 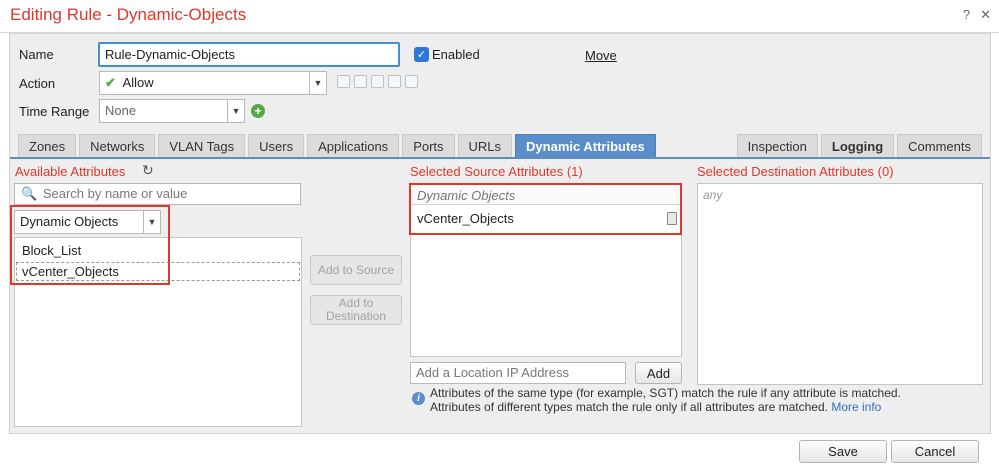 What do you see at coordinates (115, 193) in the screenshot?
I see `search-placeholder: Search by name or value` at bounding box center [115, 193].